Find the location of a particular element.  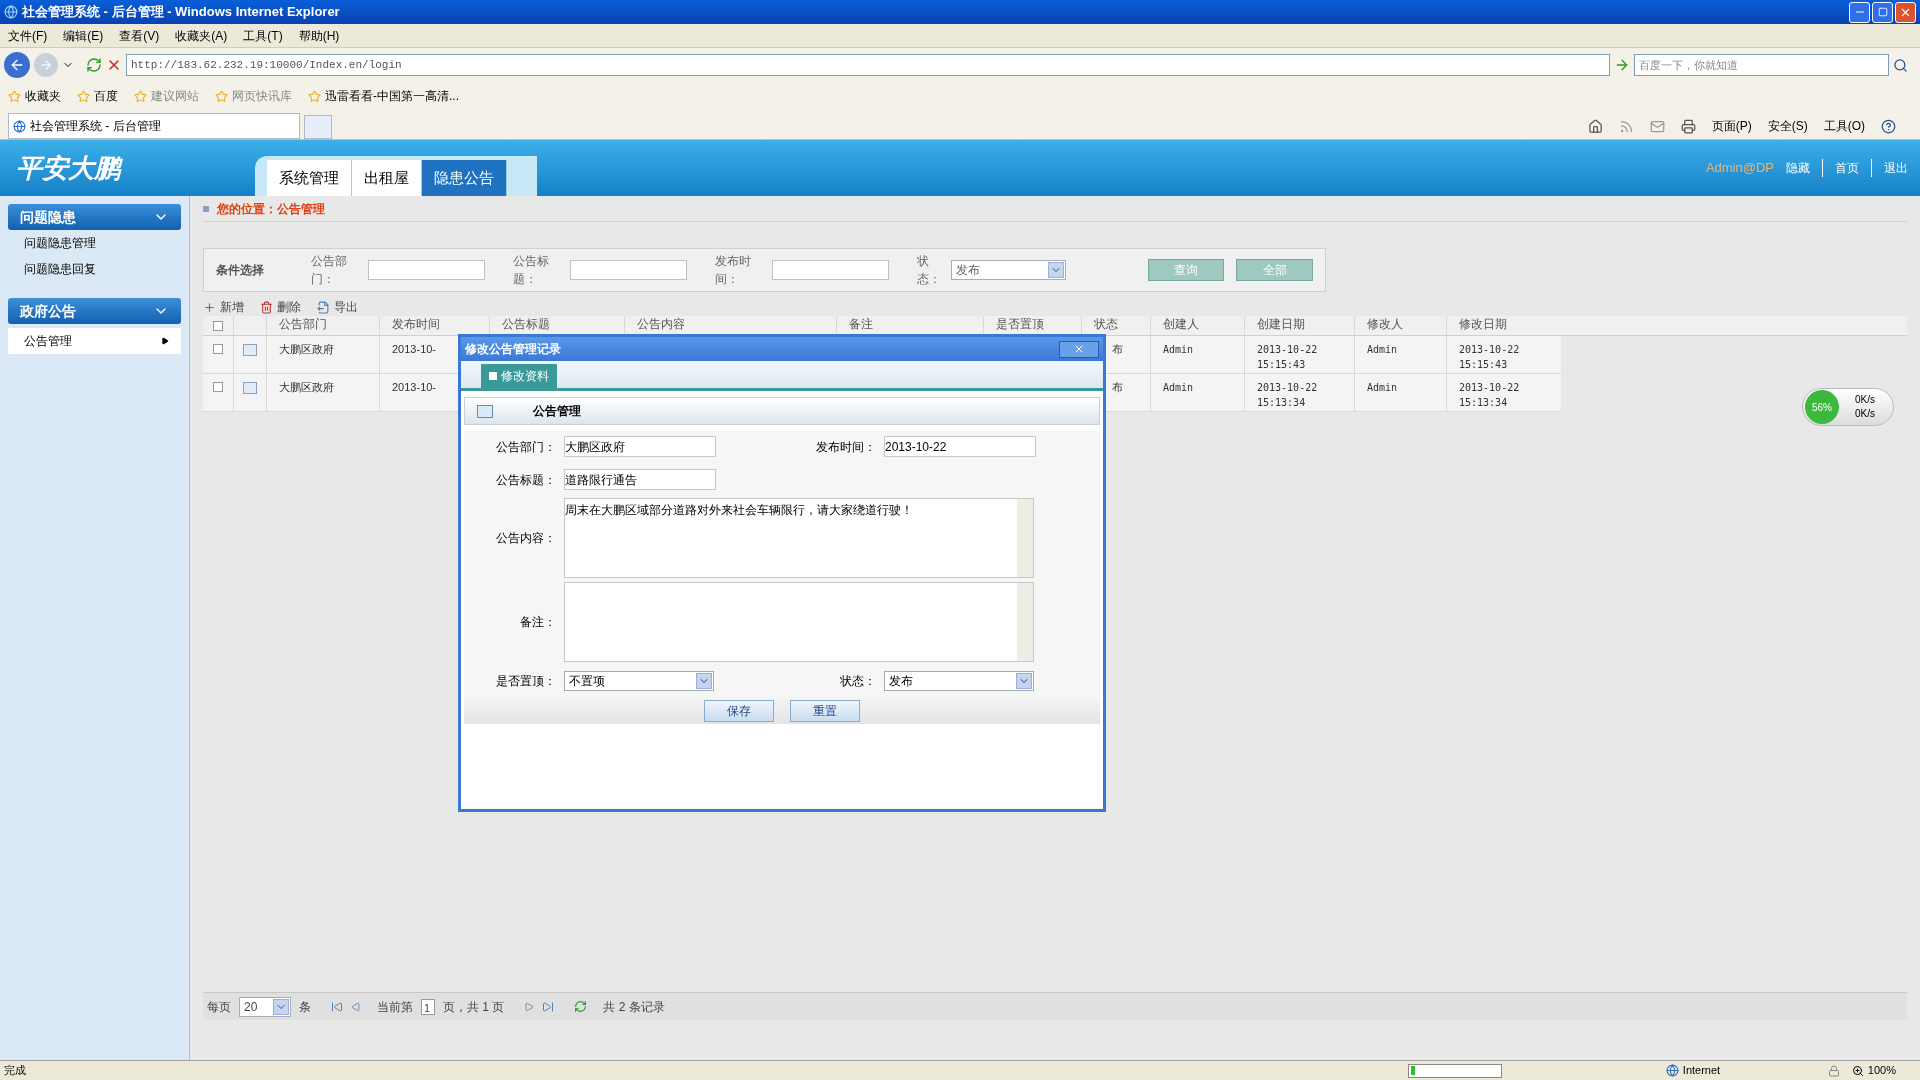

page-icon is located at coordinates (19, 126).